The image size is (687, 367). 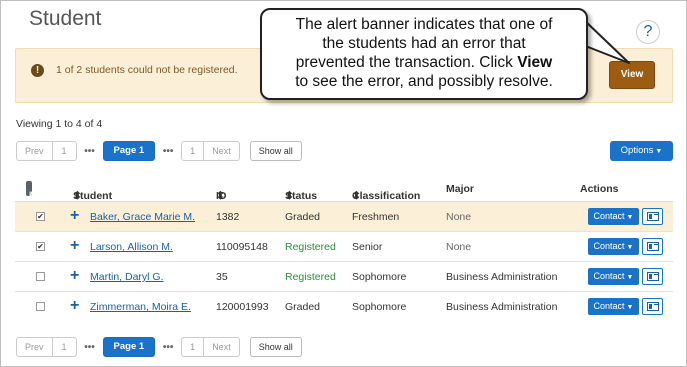 I want to click on classification-value: Senior, so click(x=367, y=247).